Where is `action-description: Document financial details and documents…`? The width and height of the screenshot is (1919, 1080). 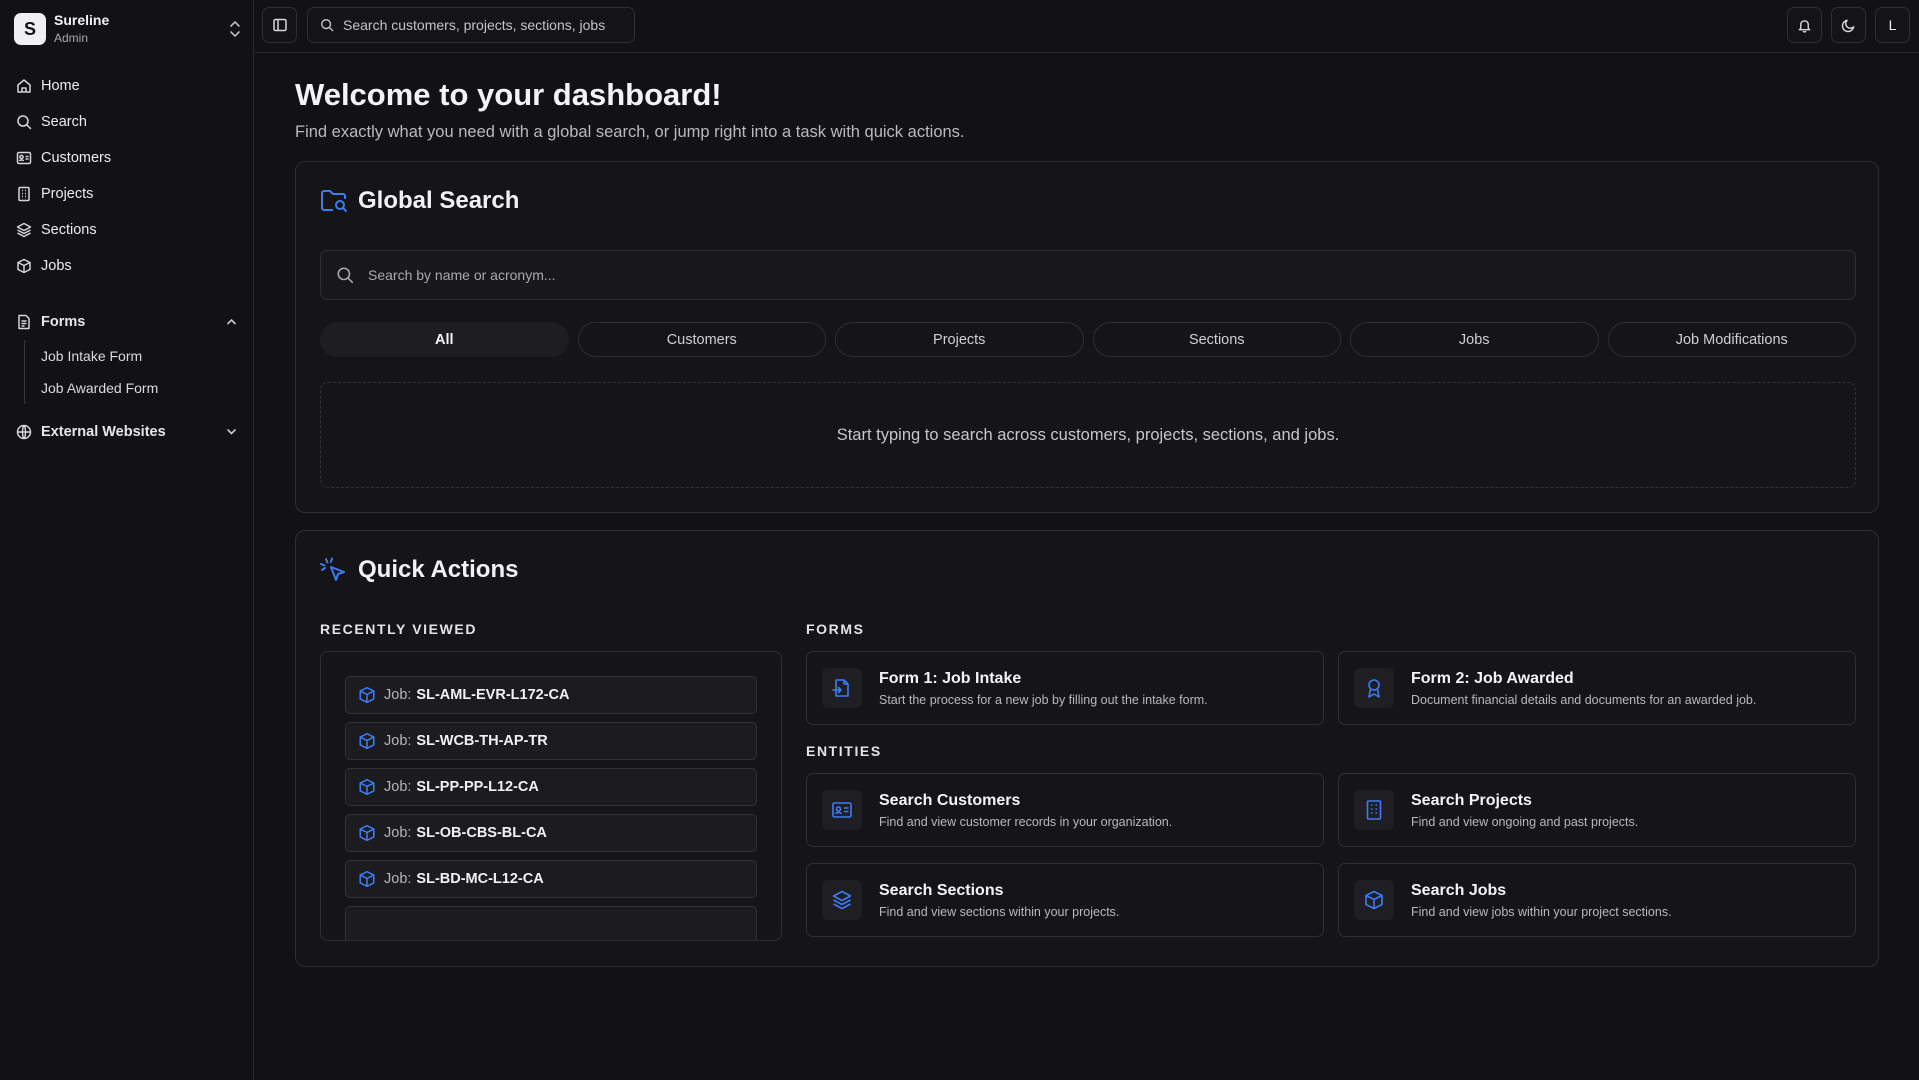 action-description: Document financial details and documents… is located at coordinates (1584, 700).